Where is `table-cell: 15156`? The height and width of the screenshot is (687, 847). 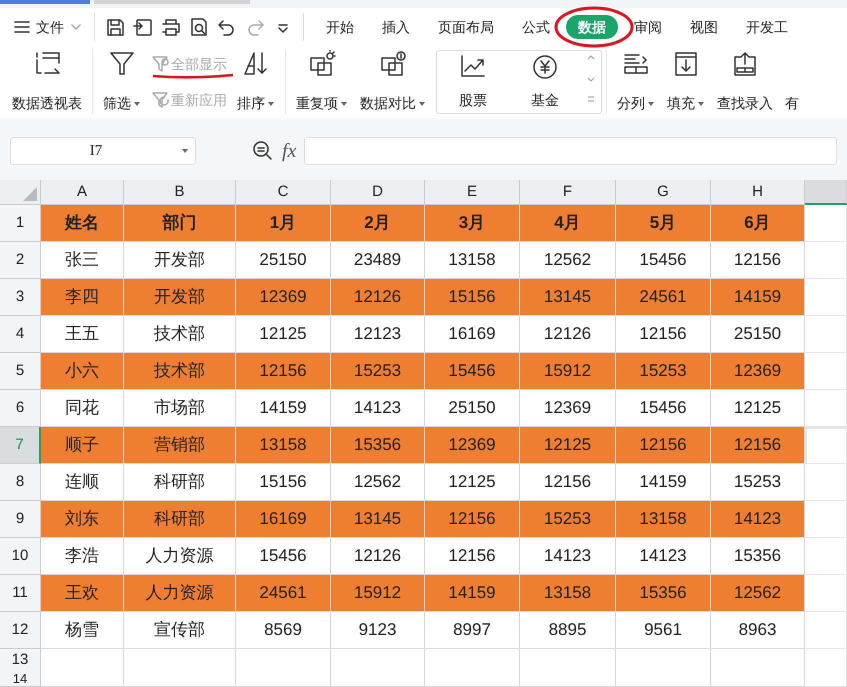
table-cell: 15156 is located at coordinates (472, 297).